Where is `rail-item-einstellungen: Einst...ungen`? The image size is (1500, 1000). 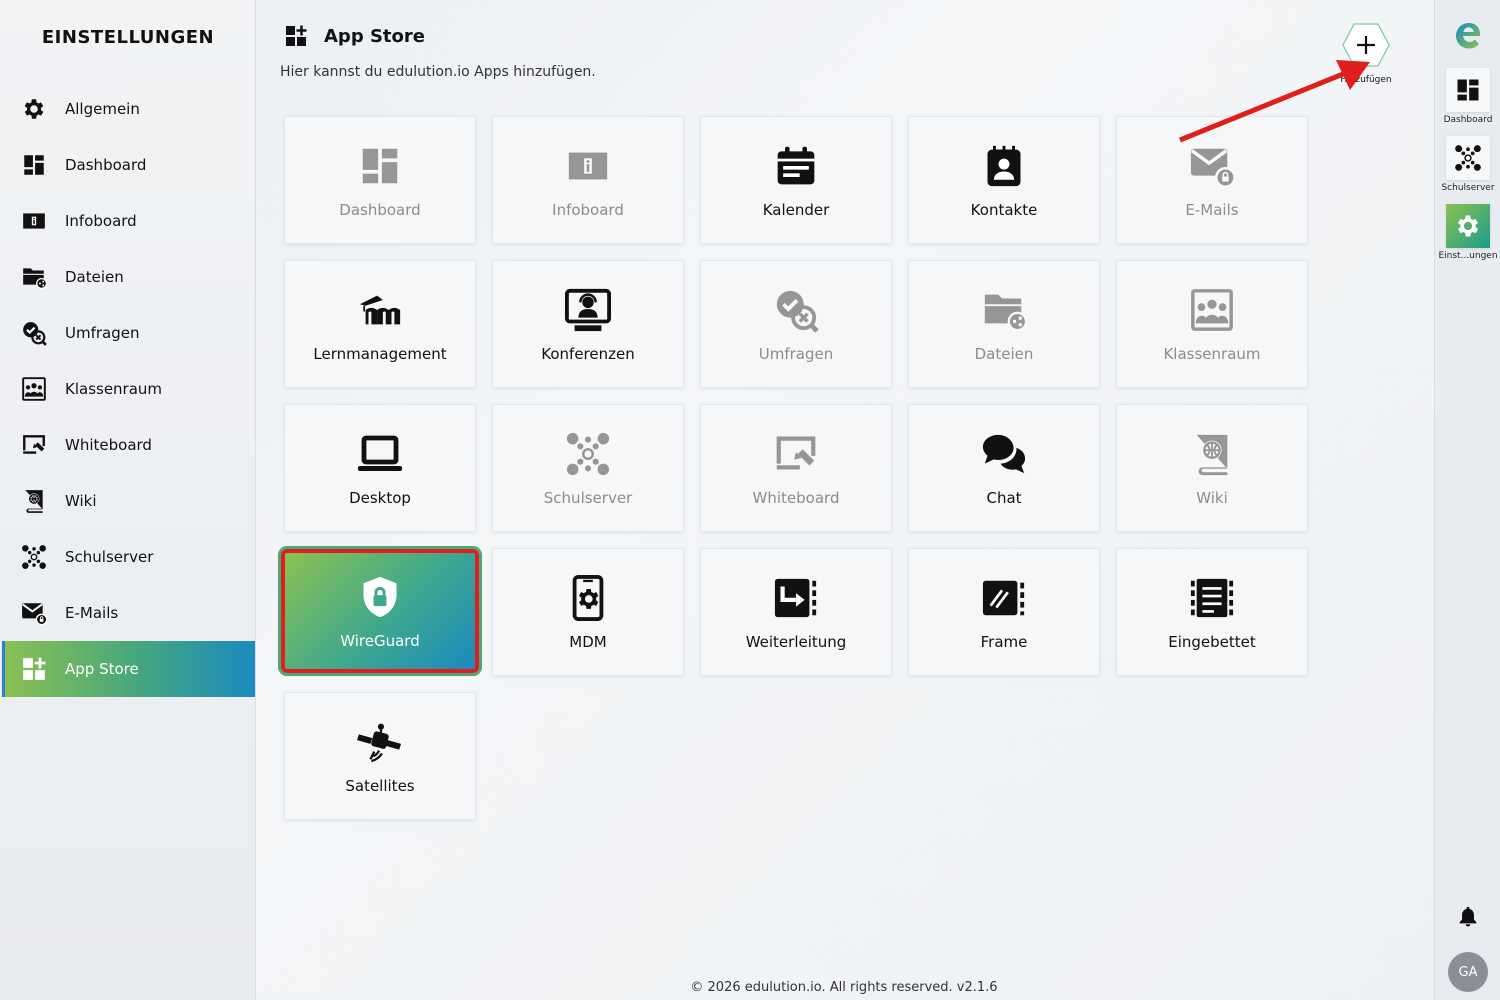 rail-item-einstellungen: Einst...ungen is located at coordinates (1467, 232).